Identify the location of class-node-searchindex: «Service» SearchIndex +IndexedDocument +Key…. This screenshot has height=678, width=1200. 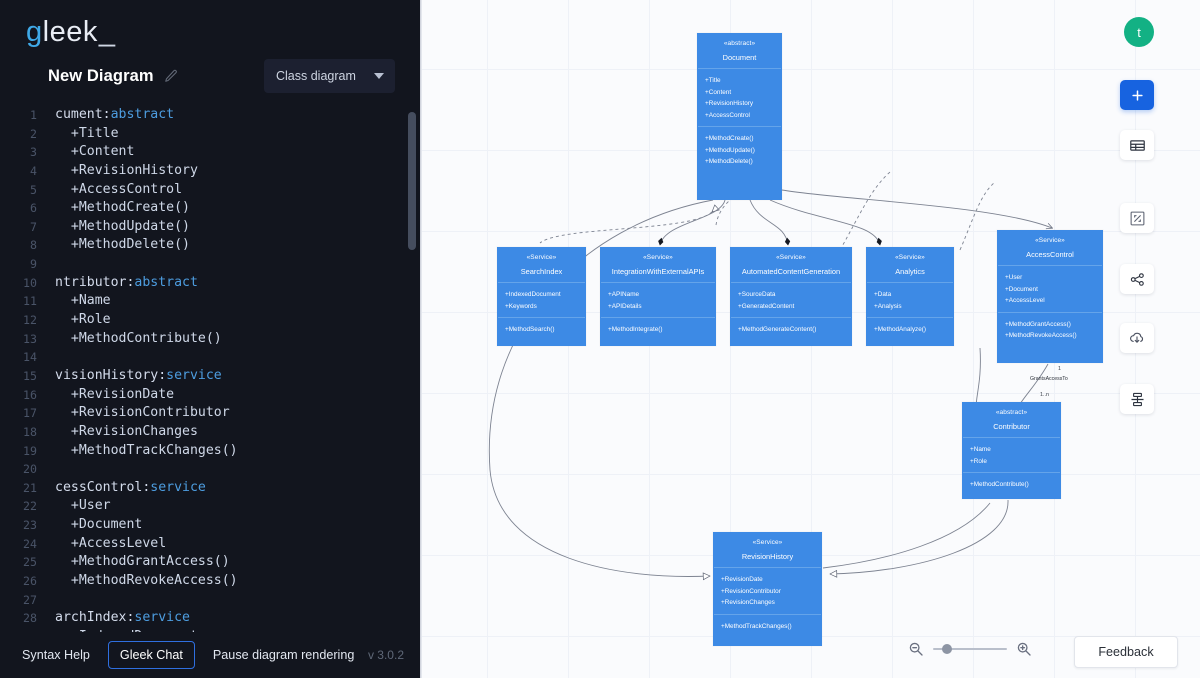
(541, 296).